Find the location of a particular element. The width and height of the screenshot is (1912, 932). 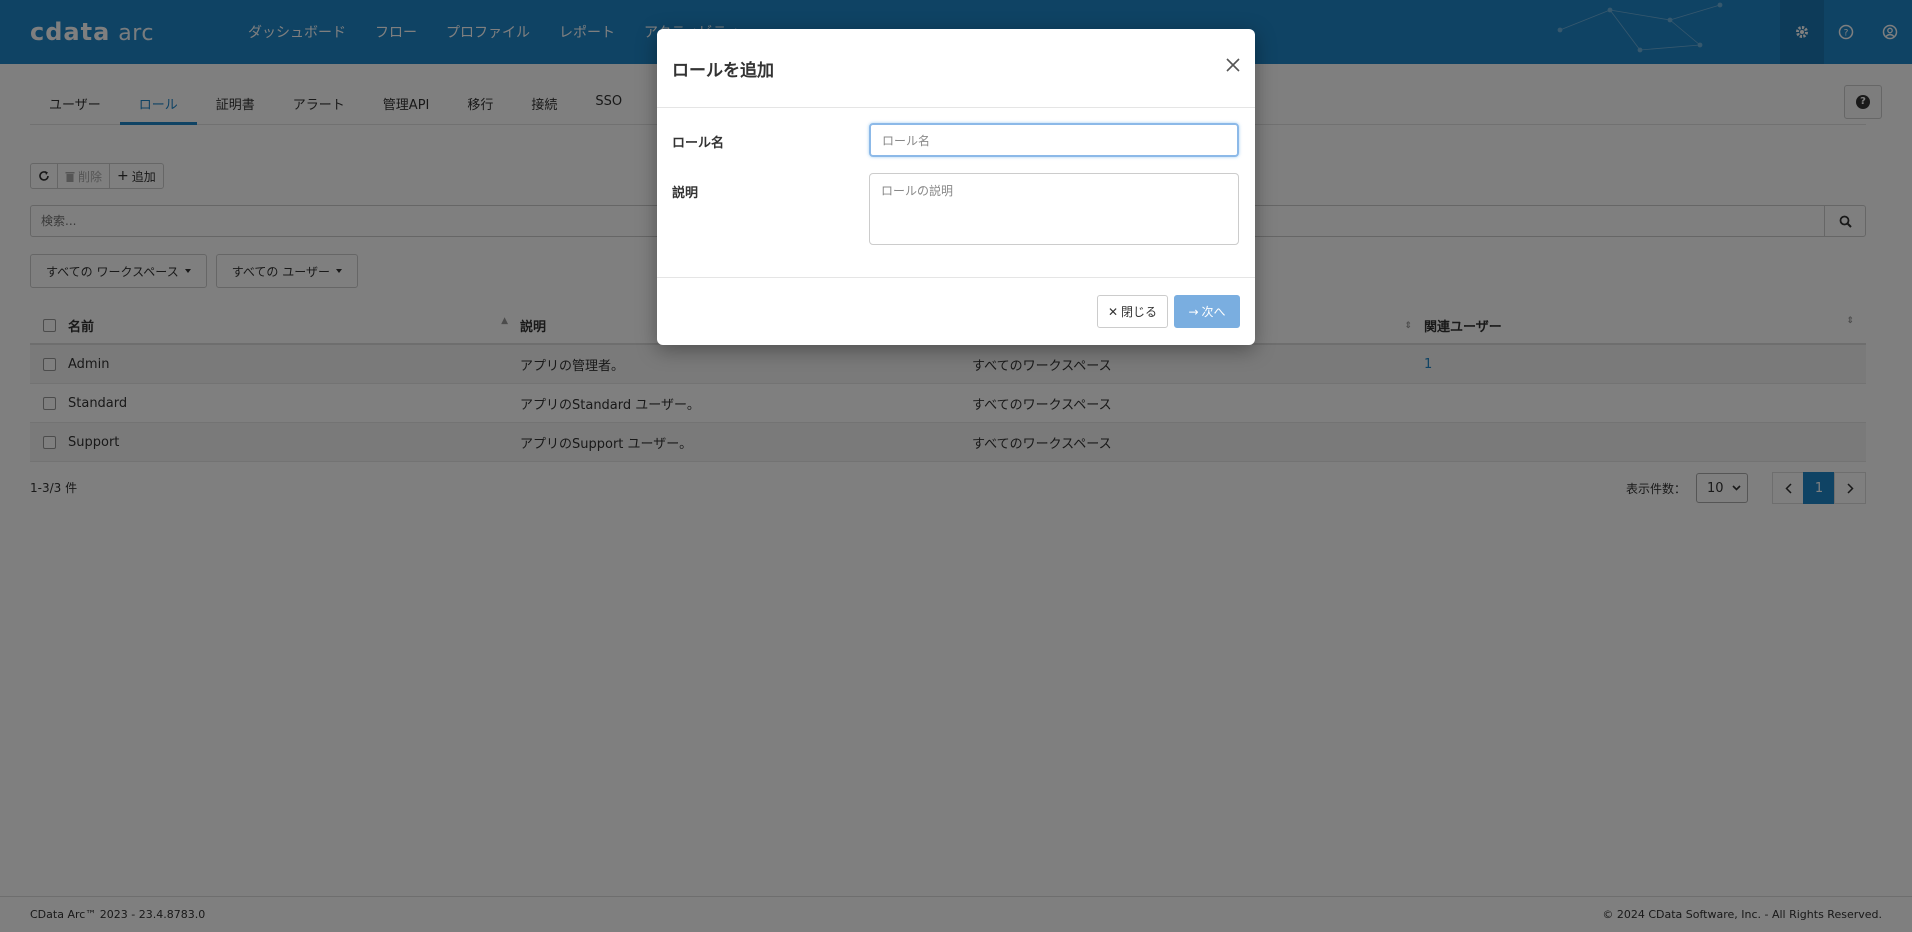

dialog-footer: ✕ 閉じる → 次へ is located at coordinates (956, 311).